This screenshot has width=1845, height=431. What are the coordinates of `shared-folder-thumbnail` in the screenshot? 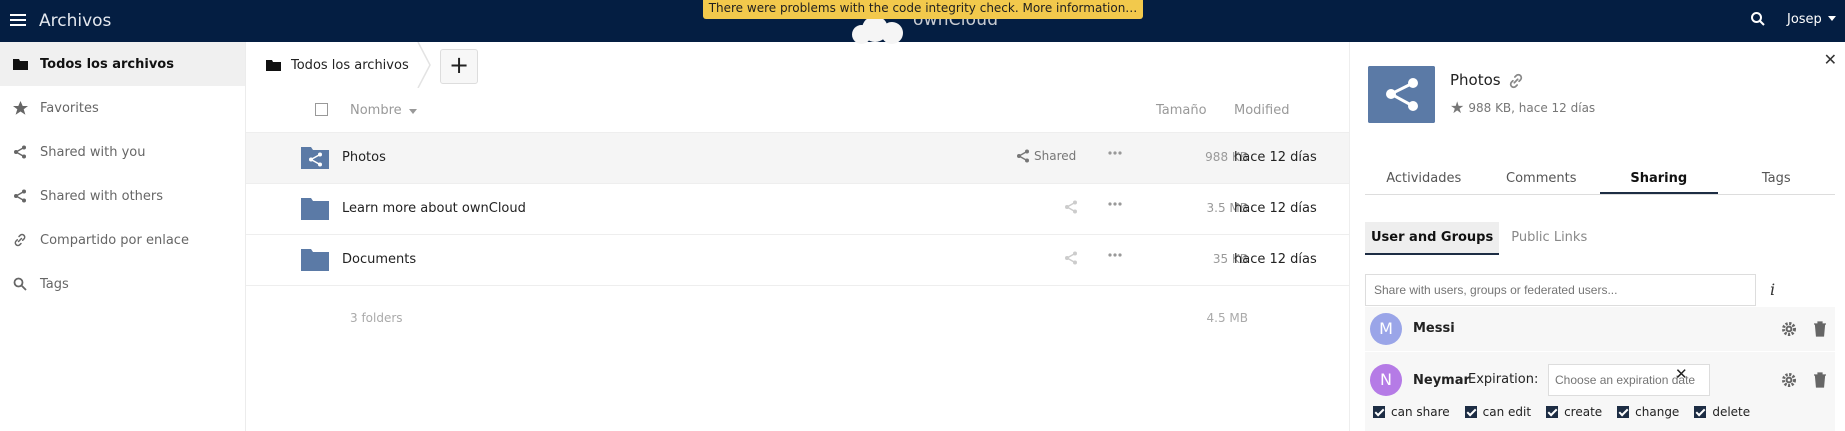 It's located at (1401, 94).